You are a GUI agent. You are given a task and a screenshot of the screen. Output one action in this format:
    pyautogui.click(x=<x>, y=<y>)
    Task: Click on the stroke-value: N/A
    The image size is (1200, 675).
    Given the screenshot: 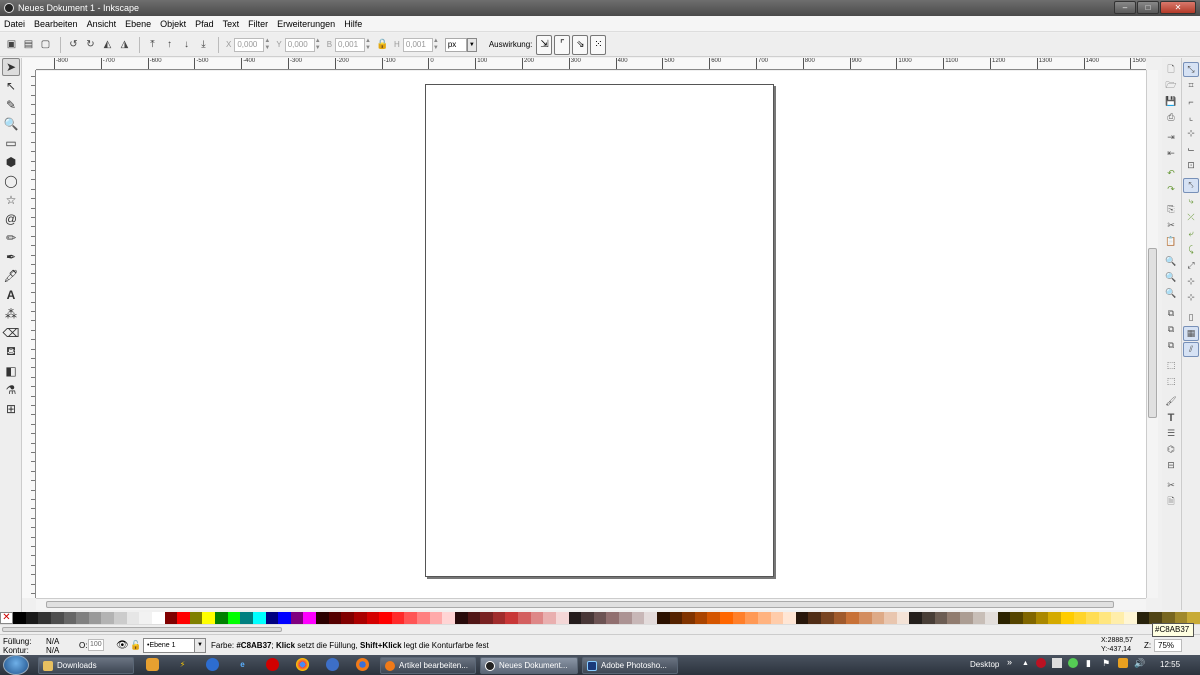 What is the action you would take?
    pyautogui.click(x=52, y=650)
    